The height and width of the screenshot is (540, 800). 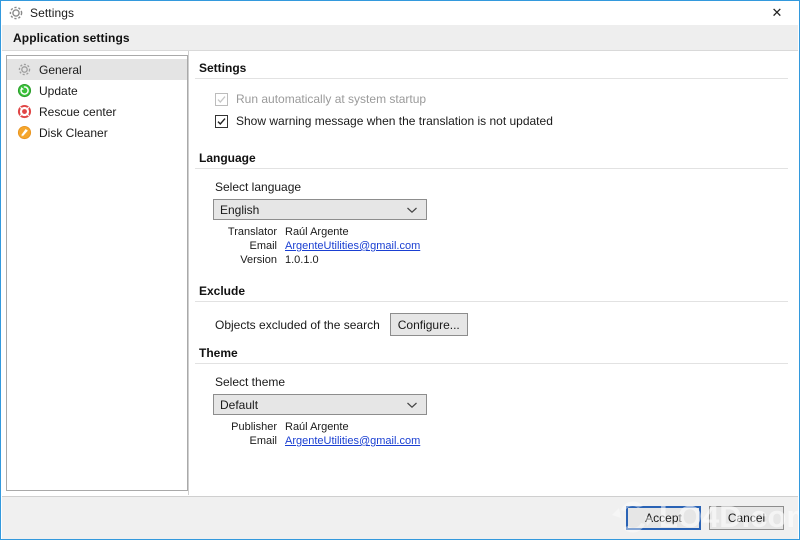 I want to click on application-settings-header: Application settings, so click(x=400, y=38).